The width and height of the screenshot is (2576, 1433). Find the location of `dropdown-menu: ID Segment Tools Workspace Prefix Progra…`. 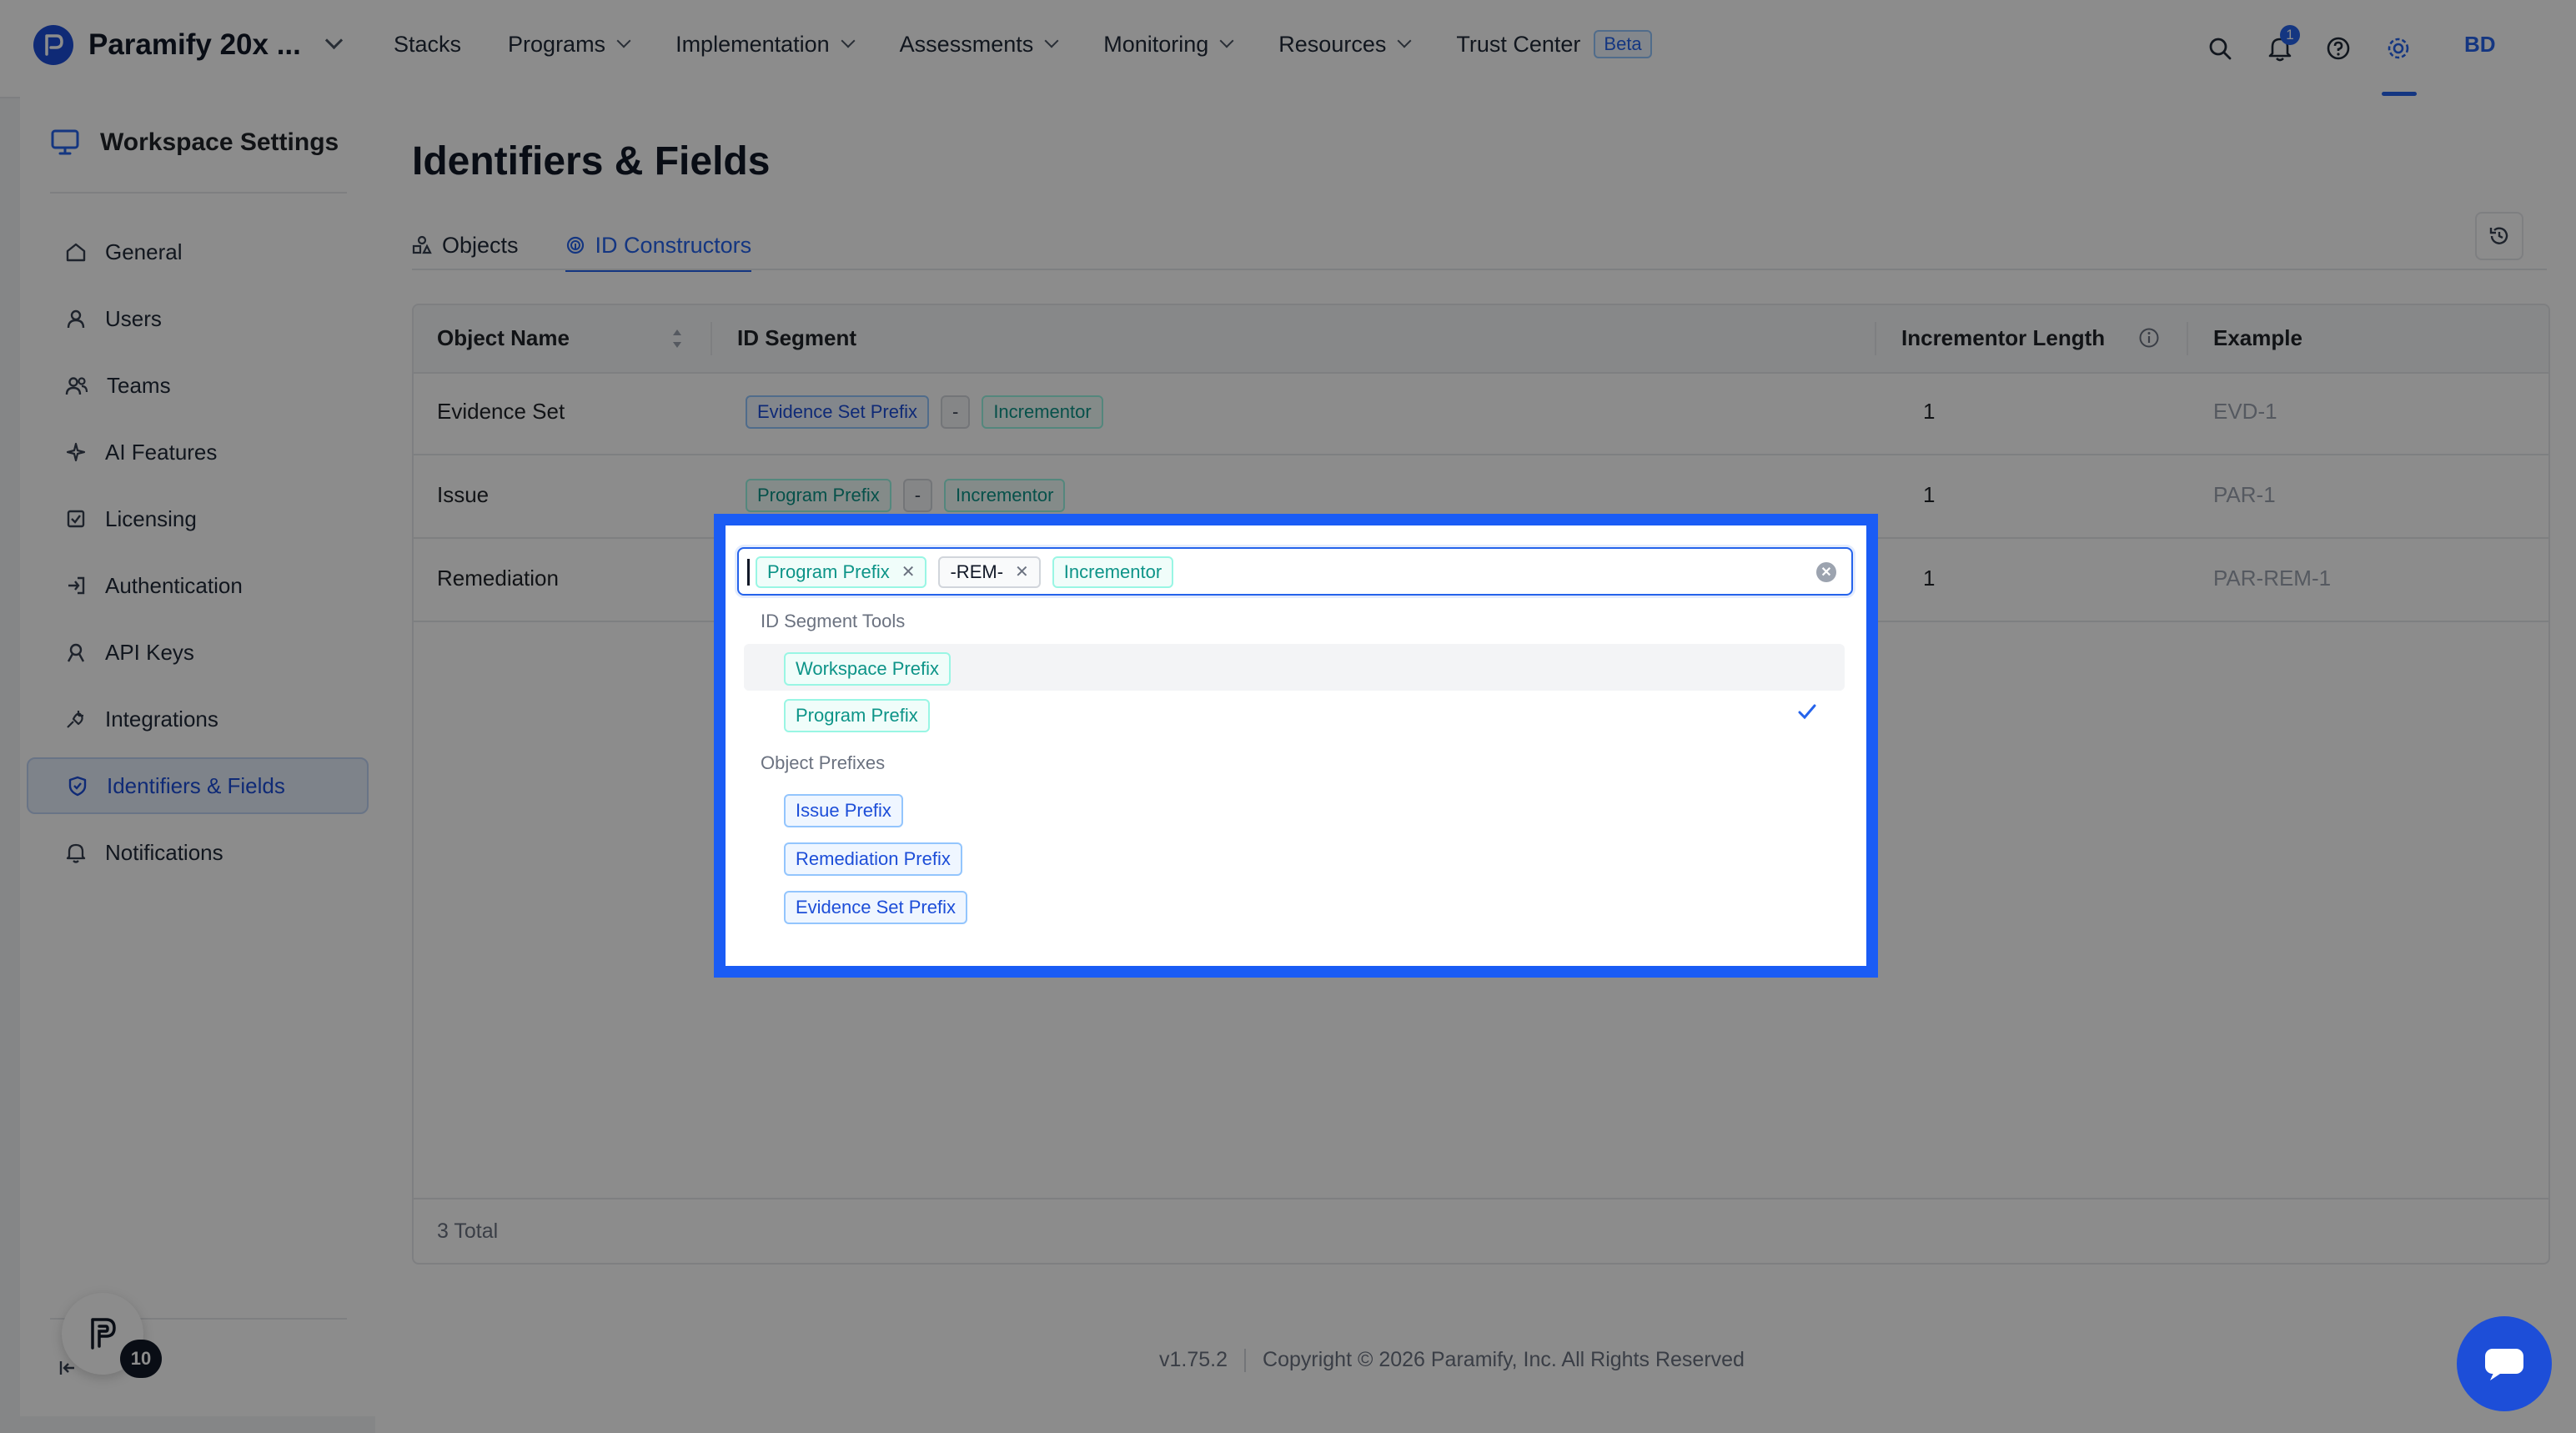

dropdown-menu: ID Segment Tools Workspace Prefix Progra… is located at coordinates (1295, 781).